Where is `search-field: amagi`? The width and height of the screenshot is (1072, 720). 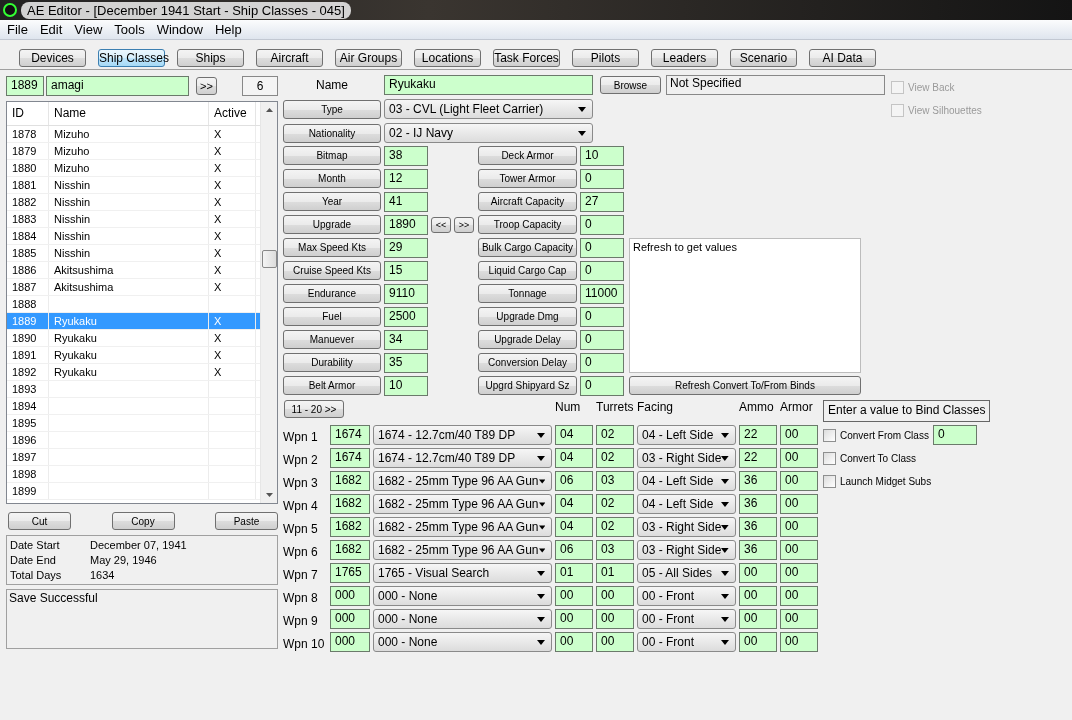 search-field: amagi is located at coordinates (117, 85).